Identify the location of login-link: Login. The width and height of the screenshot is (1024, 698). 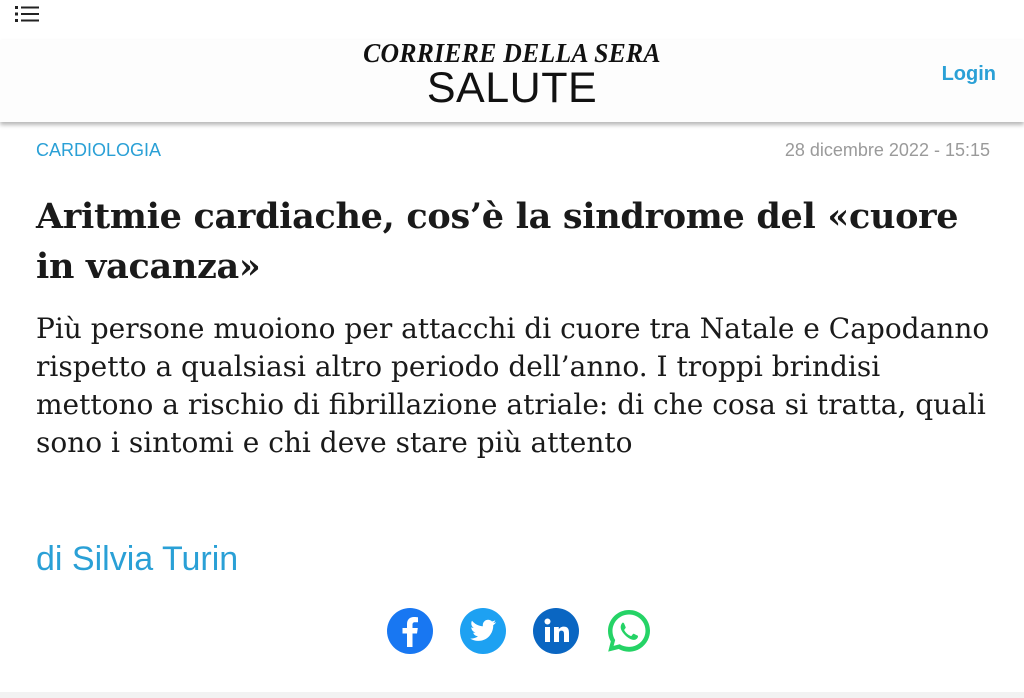
(969, 74).